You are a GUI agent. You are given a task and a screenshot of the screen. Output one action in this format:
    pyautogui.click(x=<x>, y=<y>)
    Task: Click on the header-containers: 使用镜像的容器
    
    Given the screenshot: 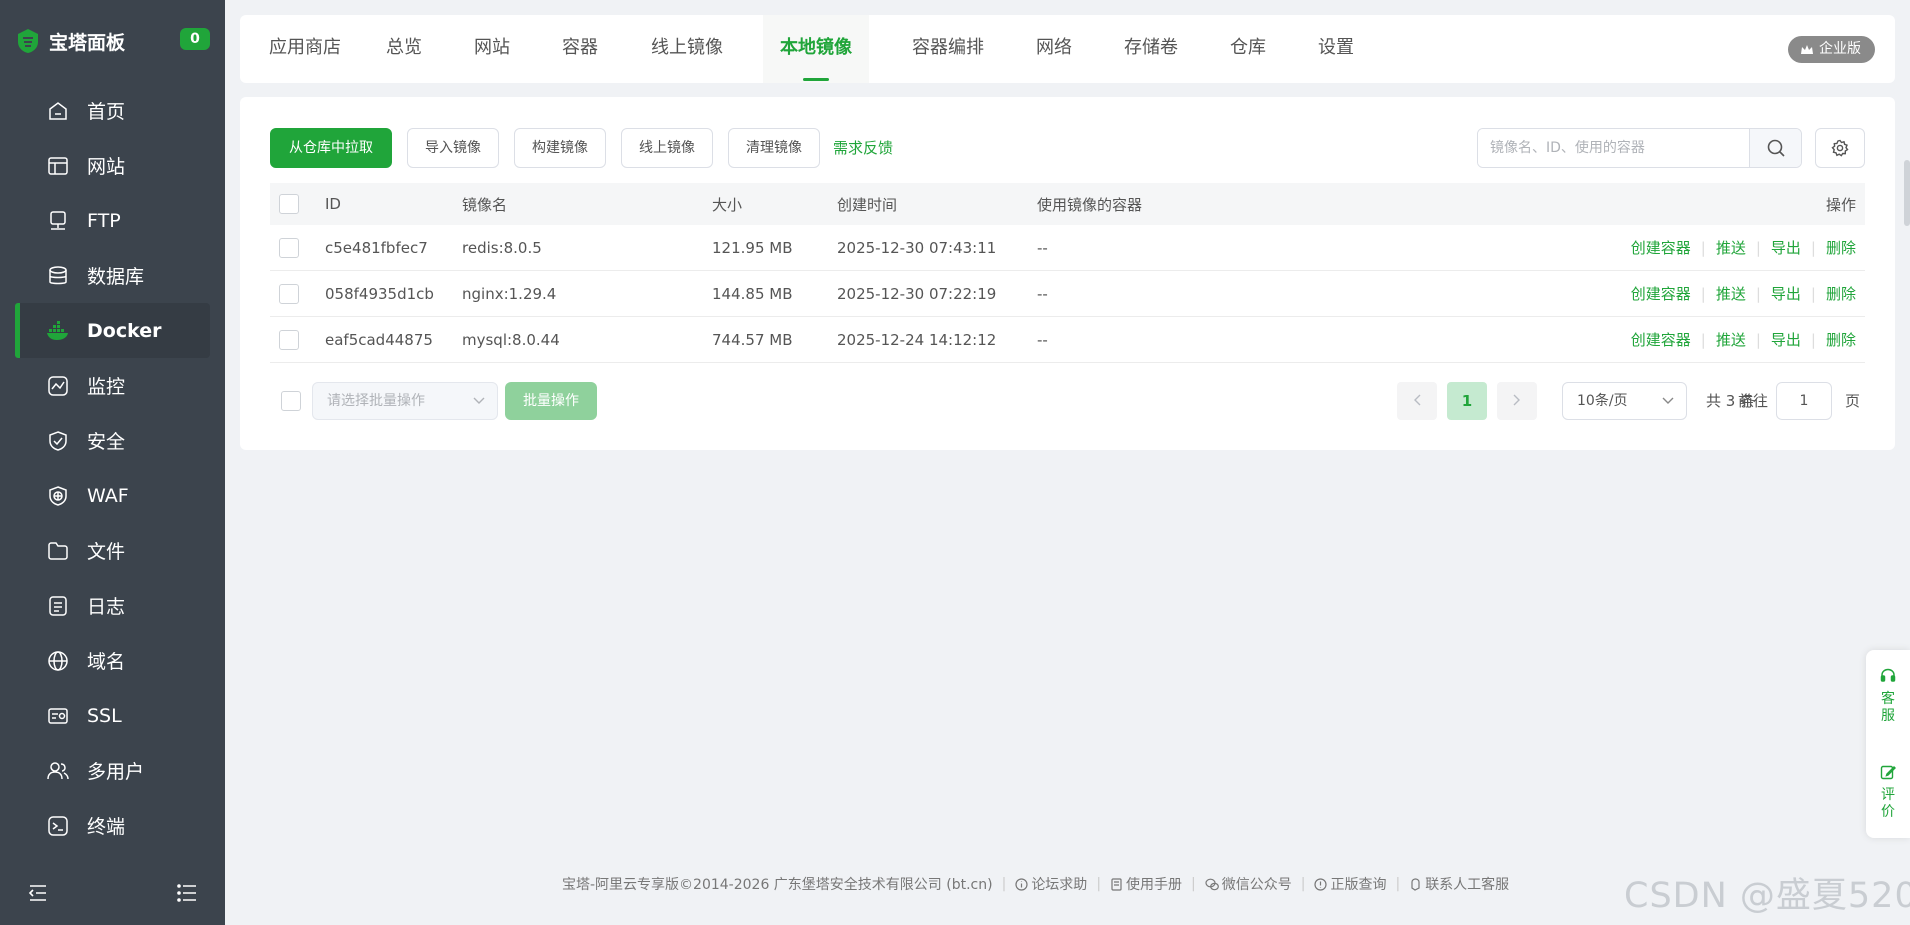 What is the action you would take?
    pyautogui.click(x=1090, y=204)
    